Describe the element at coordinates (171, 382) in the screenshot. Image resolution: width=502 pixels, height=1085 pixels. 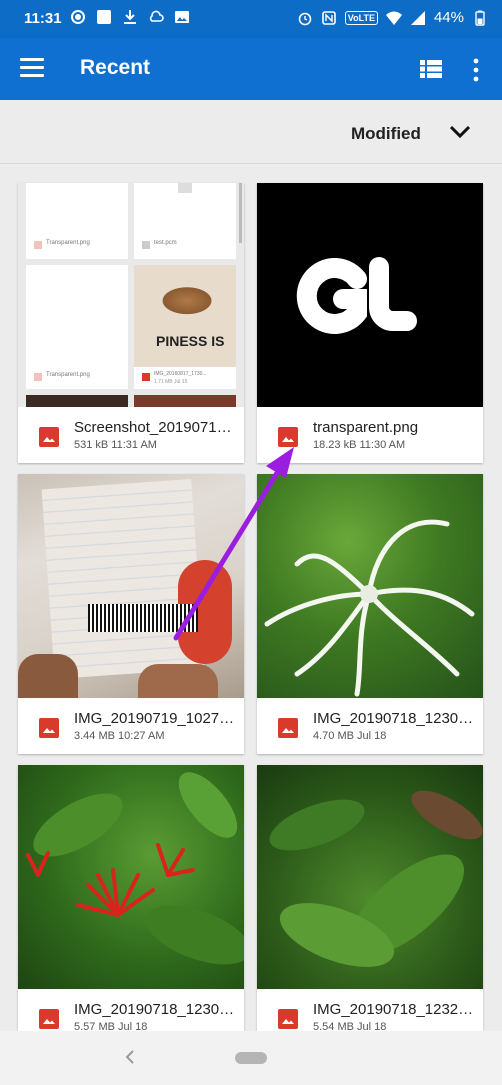
I see `thumb-tile-sub: 1.71 MB Jul 15` at that location.